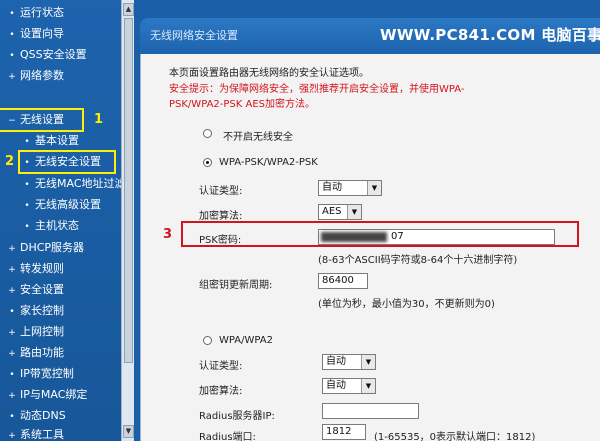 This screenshot has width=600, height=441. I want to click on radius-port-value: 1812, so click(339, 431).